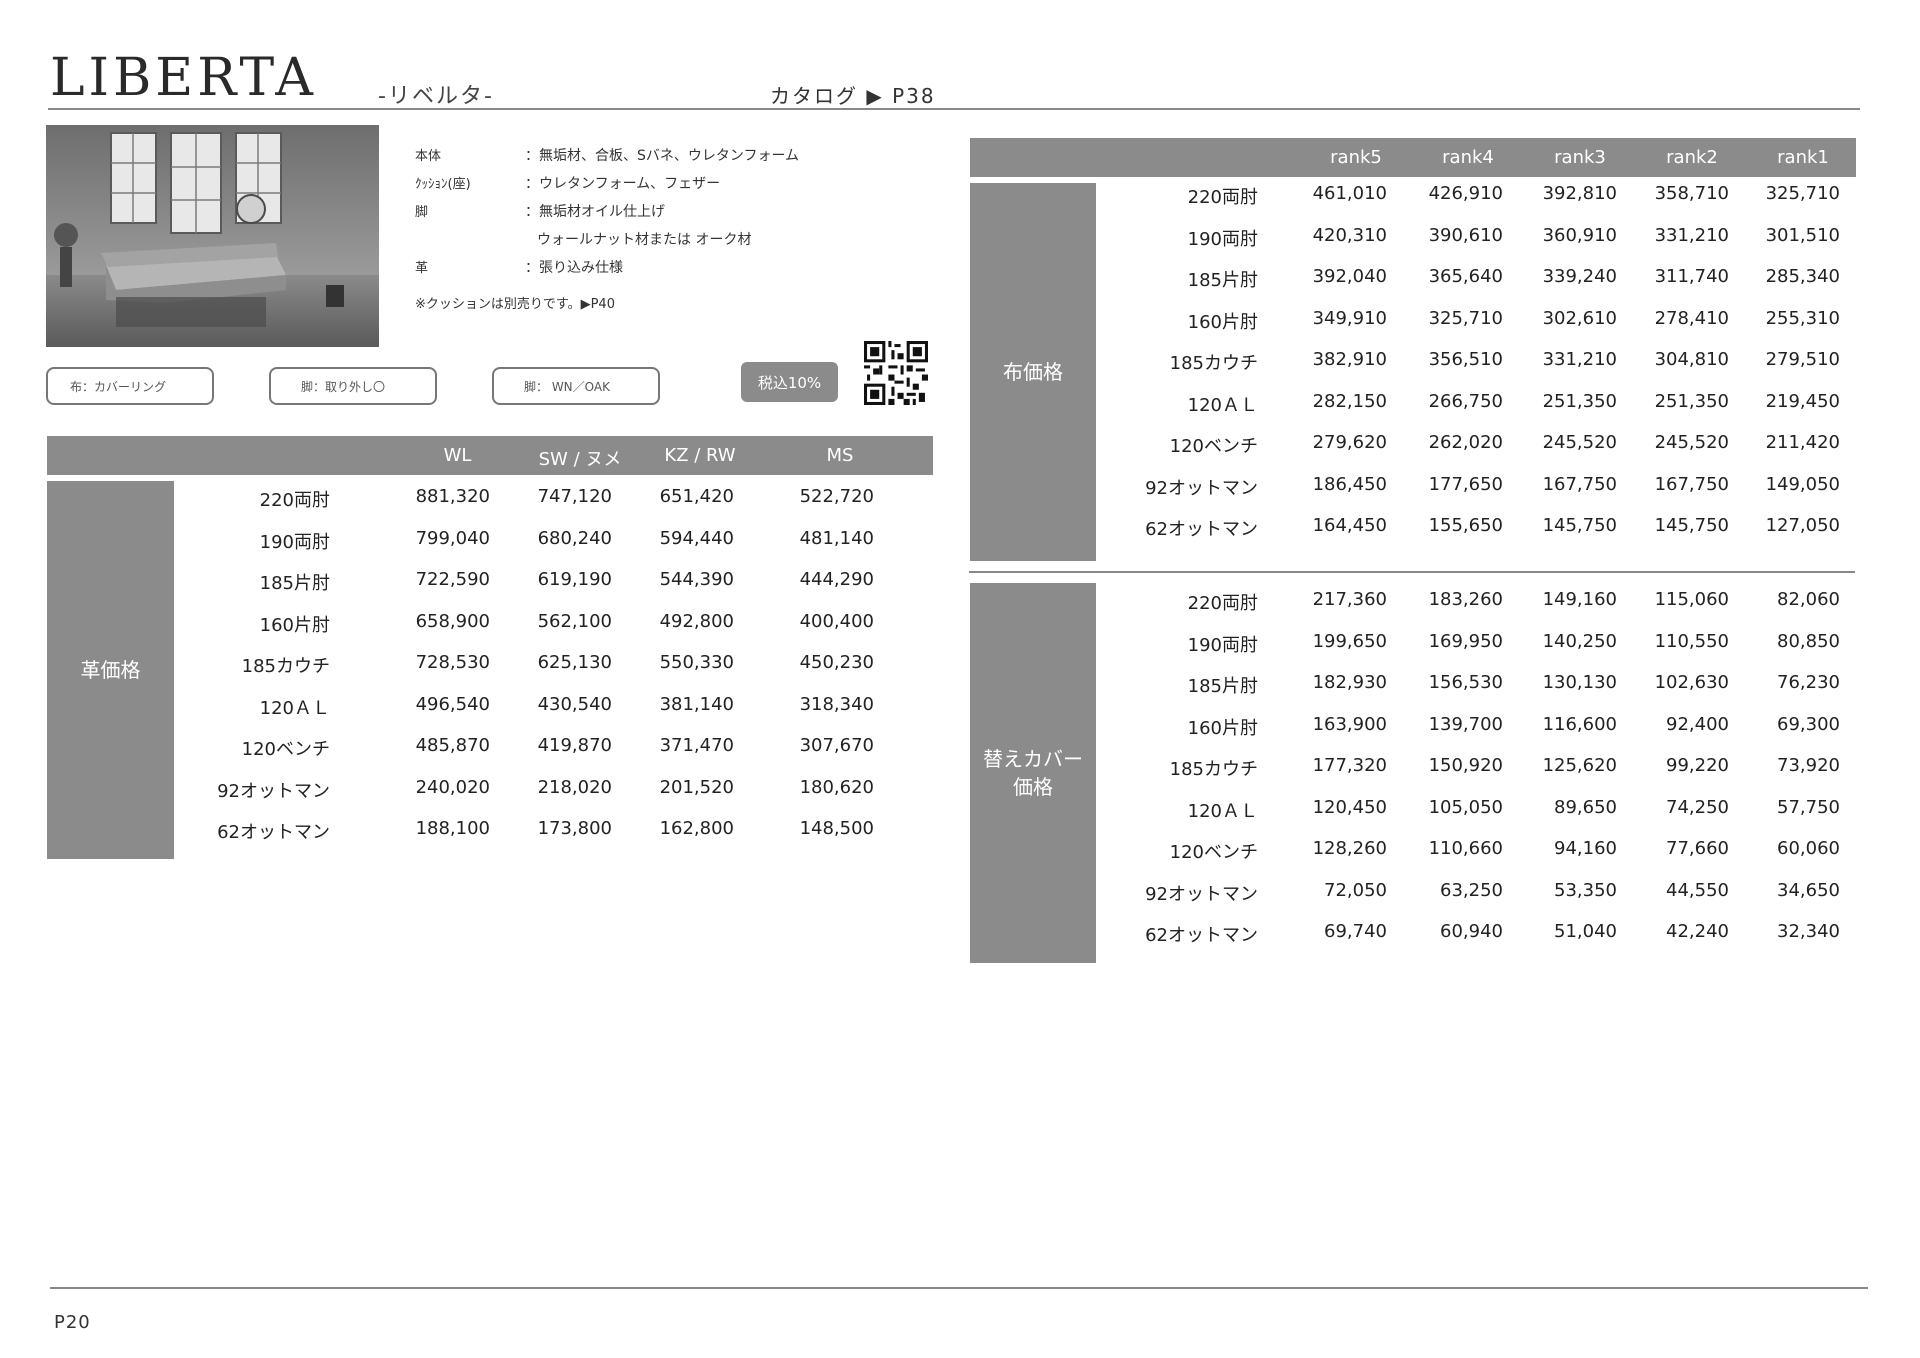 The image size is (1920, 1358). I want to click on price-cell: 211,420, so click(1802, 442).